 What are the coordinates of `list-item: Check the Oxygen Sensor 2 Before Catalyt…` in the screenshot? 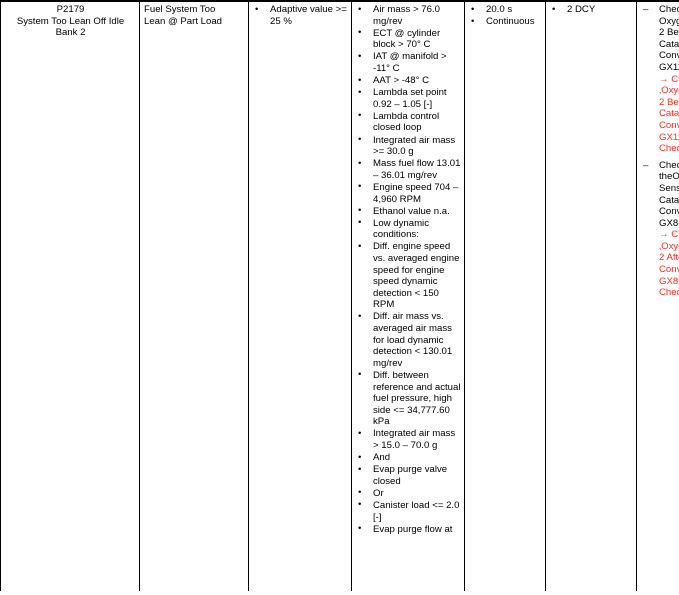 It's located at (660, 79).